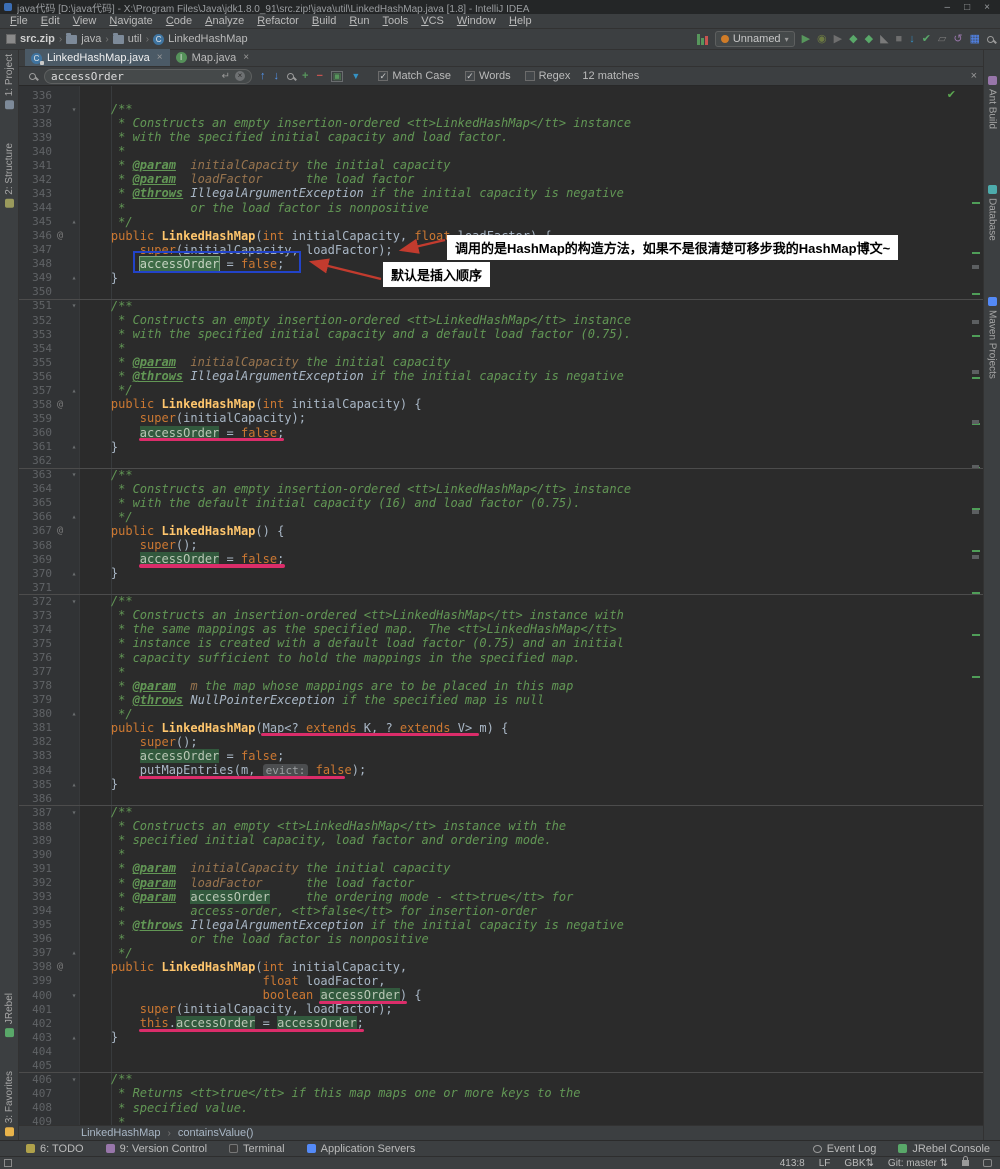 The image size is (1000, 1169). Describe the element at coordinates (38, 685) in the screenshot. I see `line-number: 378` at that location.